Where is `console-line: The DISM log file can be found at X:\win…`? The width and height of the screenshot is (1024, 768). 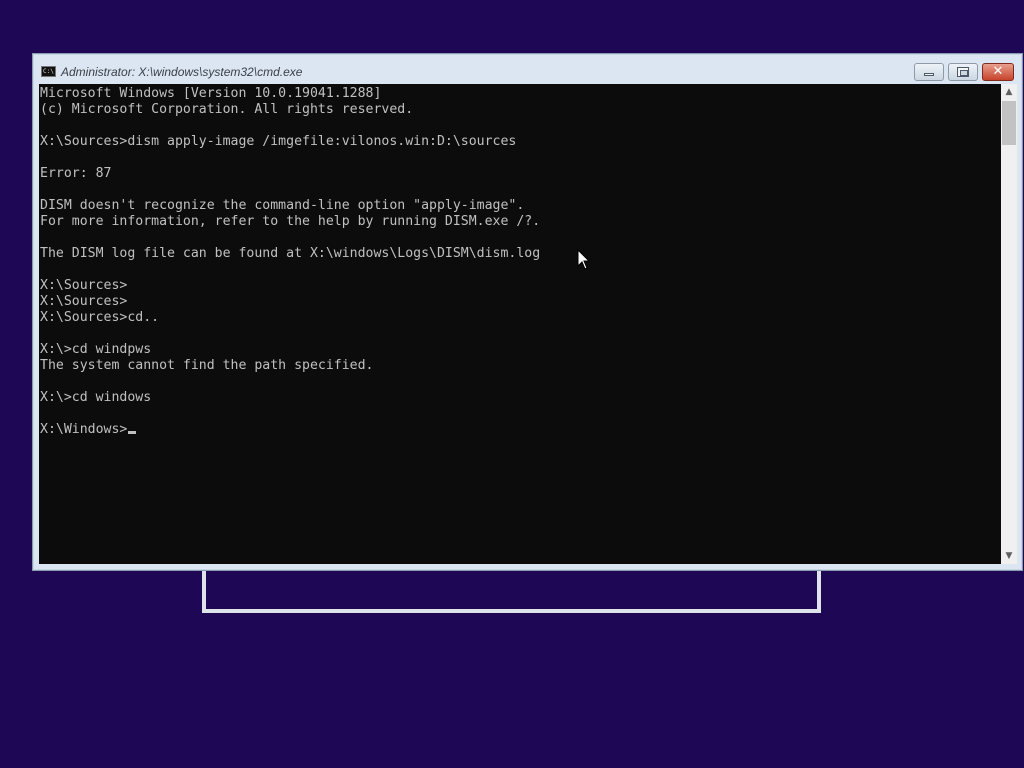
console-line: The DISM log file can be found at X:\win… is located at coordinates (290, 253).